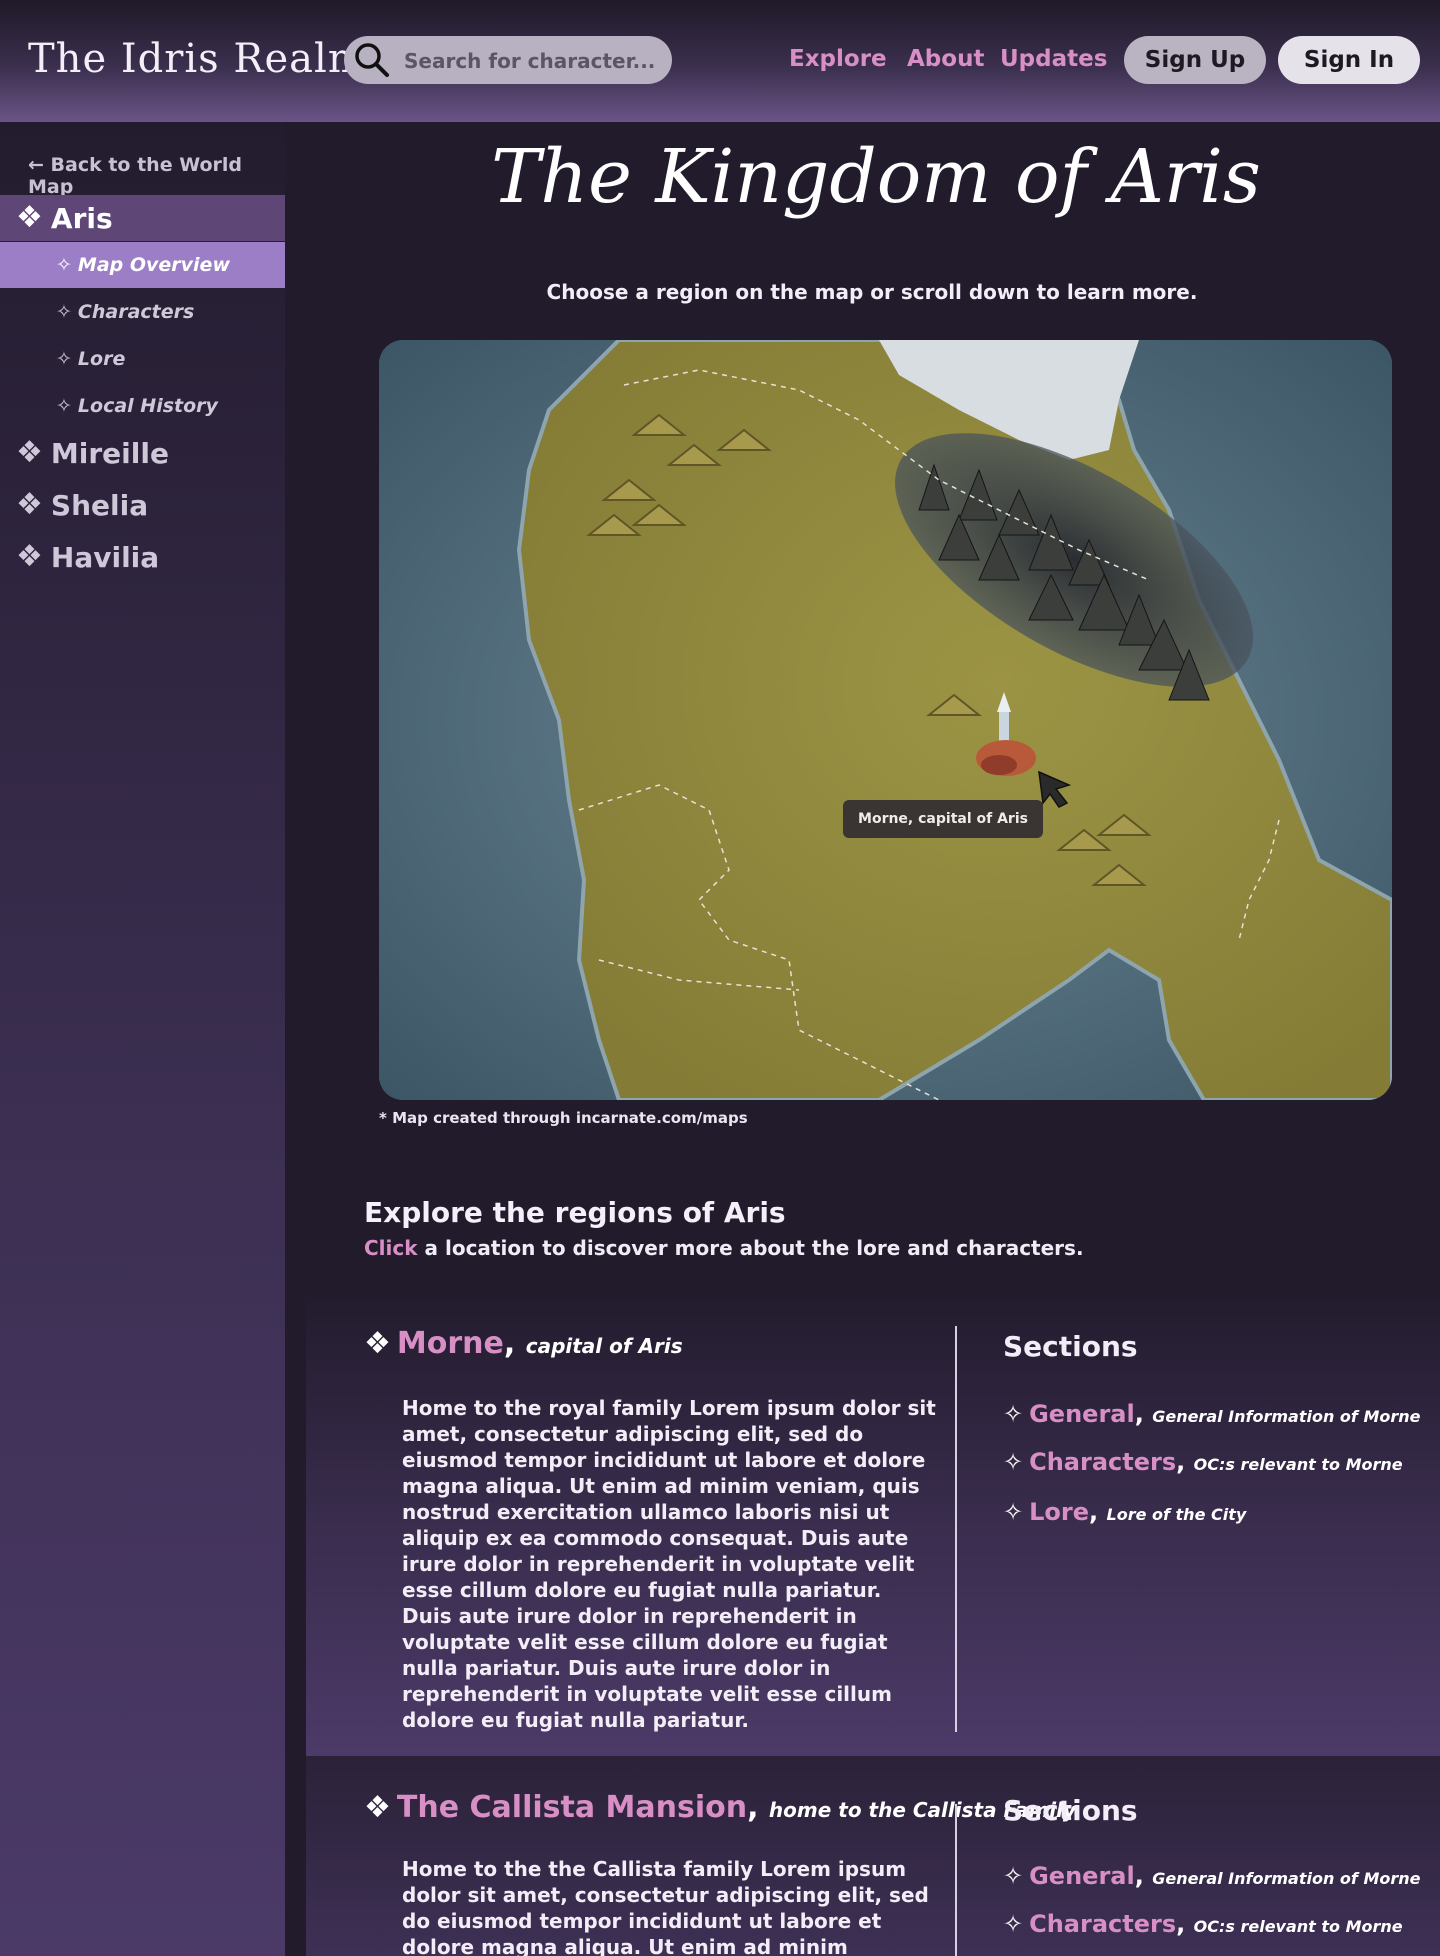 The image size is (1440, 1956). What do you see at coordinates (1053, 59) in the screenshot?
I see `nav-updates: Updates` at bounding box center [1053, 59].